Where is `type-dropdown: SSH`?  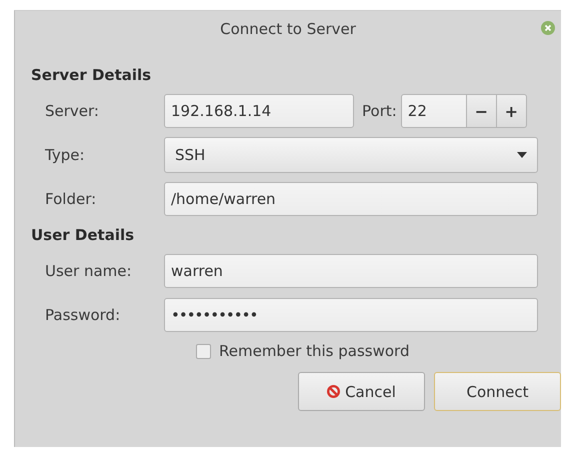 type-dropdown: SSH is located at coordinates (351, 155).